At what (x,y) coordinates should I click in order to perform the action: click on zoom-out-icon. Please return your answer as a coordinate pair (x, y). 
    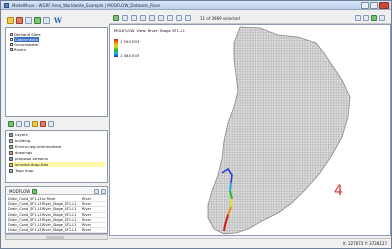
    Looking at the image, I should click on (161, 18).